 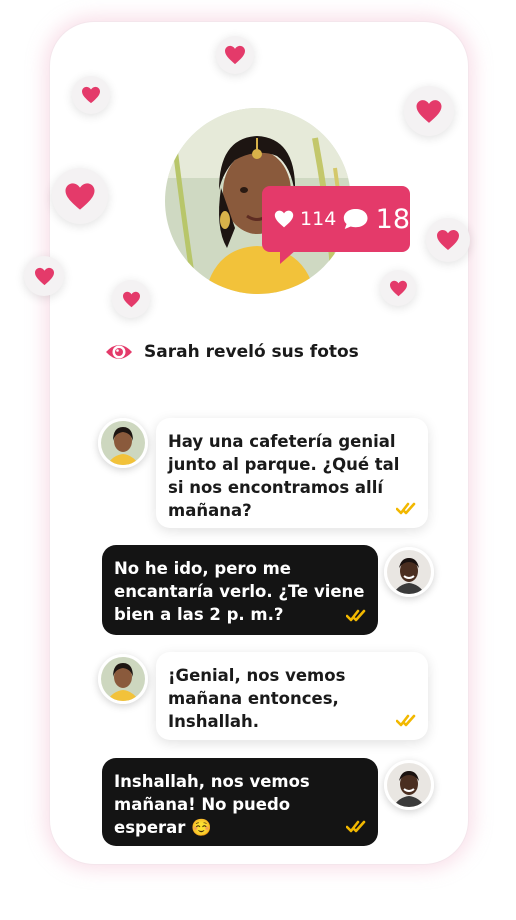 I want to click on likes-count: 114, so click(x=318, y=219).